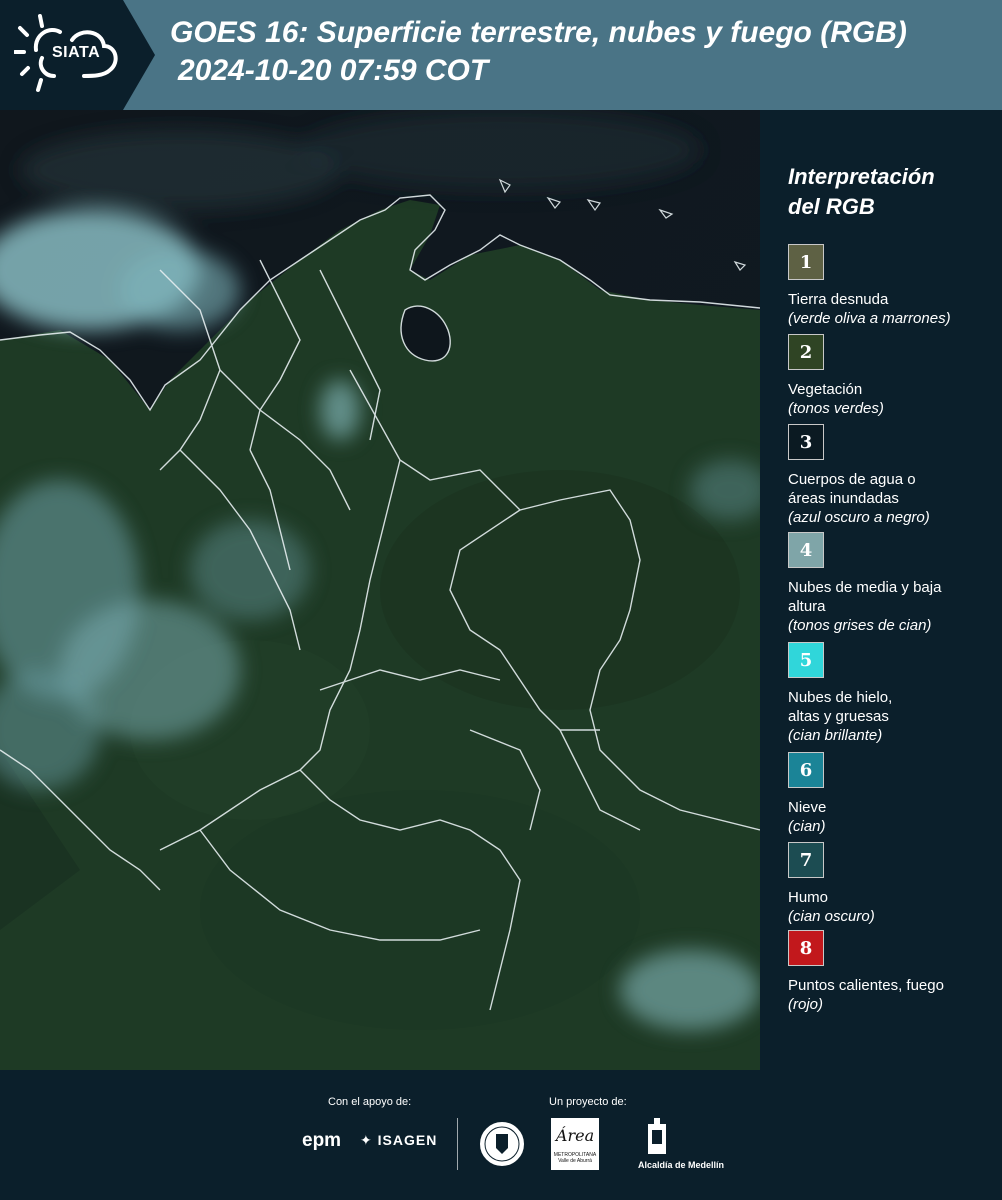  Describe the element at coordinates (588, 1102) in the screenshot. I see `project-label: Un proyecto de:` at that location.